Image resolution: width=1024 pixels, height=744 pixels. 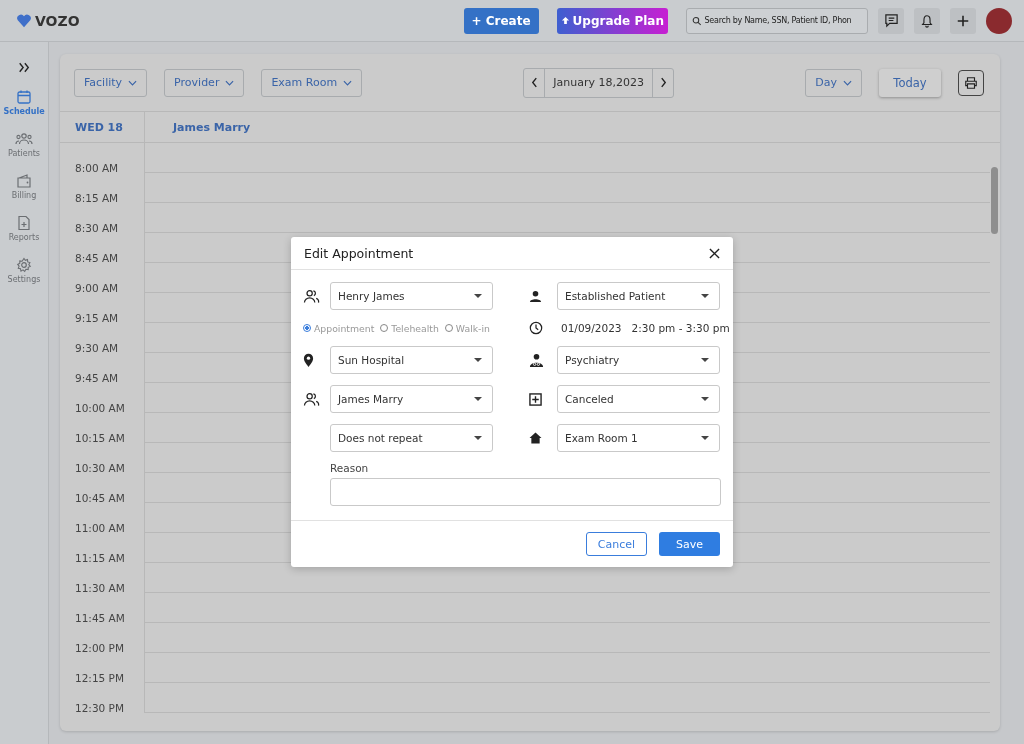 What do you see at coordinates (24, 192) in the screenshot?
I see `sidebar-item: Billing` at bounding box center [24, 192].